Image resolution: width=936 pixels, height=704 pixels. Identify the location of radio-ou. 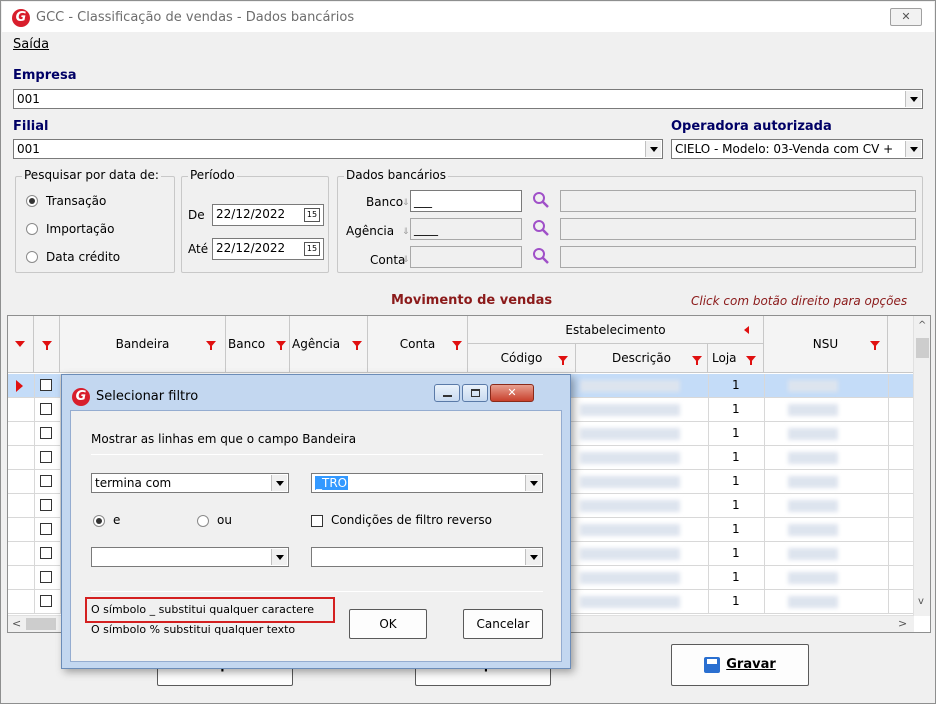
(203, 521).